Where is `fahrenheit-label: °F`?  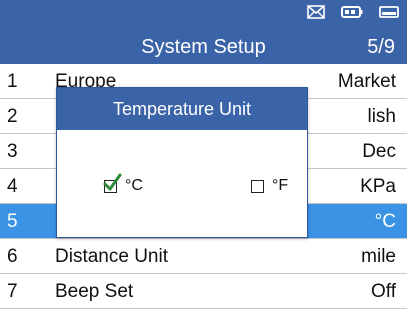 fahrenheit-label: °F is located at coordinates (280, 185).